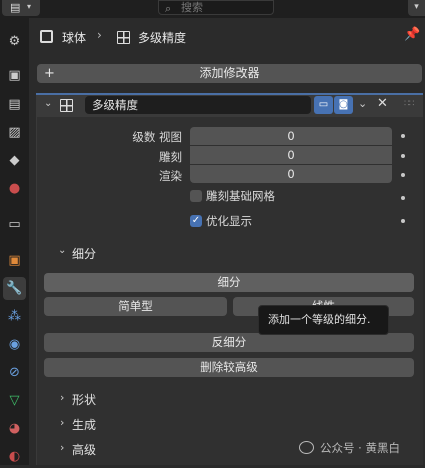 This screenshot has width=425, height=468. Describe the element at coordinates (46, 36) in the screenshot. I see `object-icon` at that location.